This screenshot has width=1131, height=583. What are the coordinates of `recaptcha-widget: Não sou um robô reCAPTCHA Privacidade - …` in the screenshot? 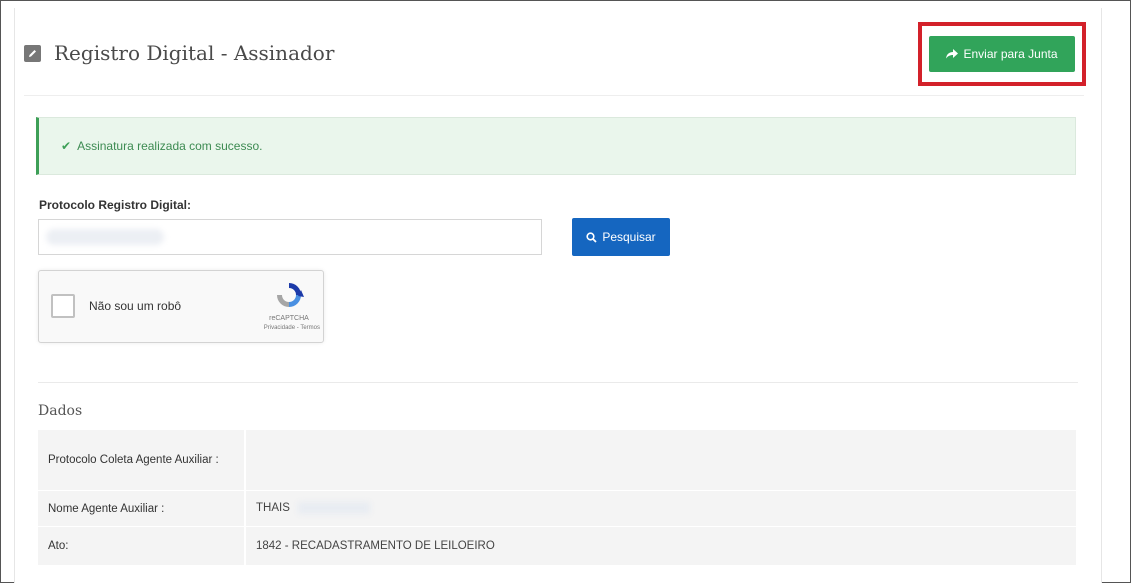 It's located at (181, 306).